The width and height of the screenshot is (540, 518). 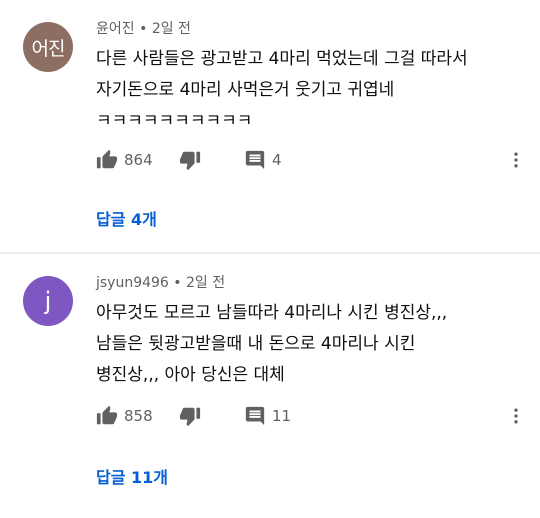 What do you see at coordinates (132, 476) in the screenshot?
I see `view-replies-link: 답글 11개` at bounding box center [132, 476].